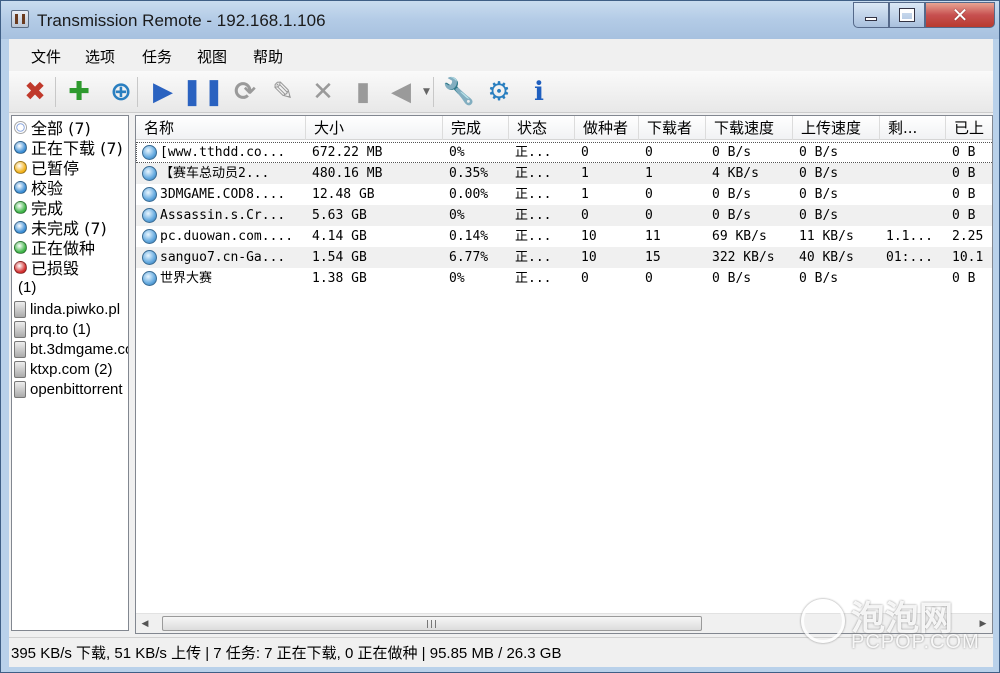  What do you see at coordinates (145, 623) in the screenshot?
I see `scroll-left-icon: ◀` at bounding box center [145, 623].